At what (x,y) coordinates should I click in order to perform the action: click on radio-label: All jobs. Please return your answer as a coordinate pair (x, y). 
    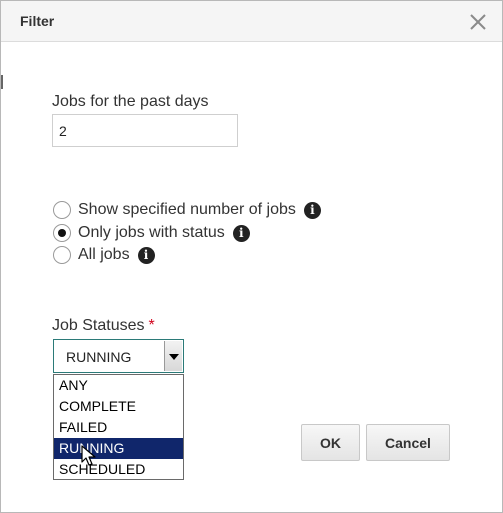
    Looking at the image, I should click on (104, 254).